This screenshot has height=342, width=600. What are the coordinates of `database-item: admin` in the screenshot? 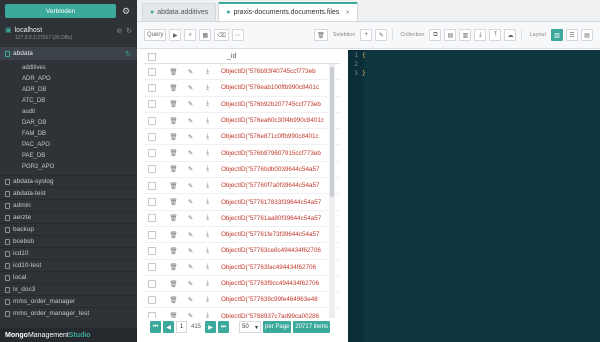 It's located at (68, 205).